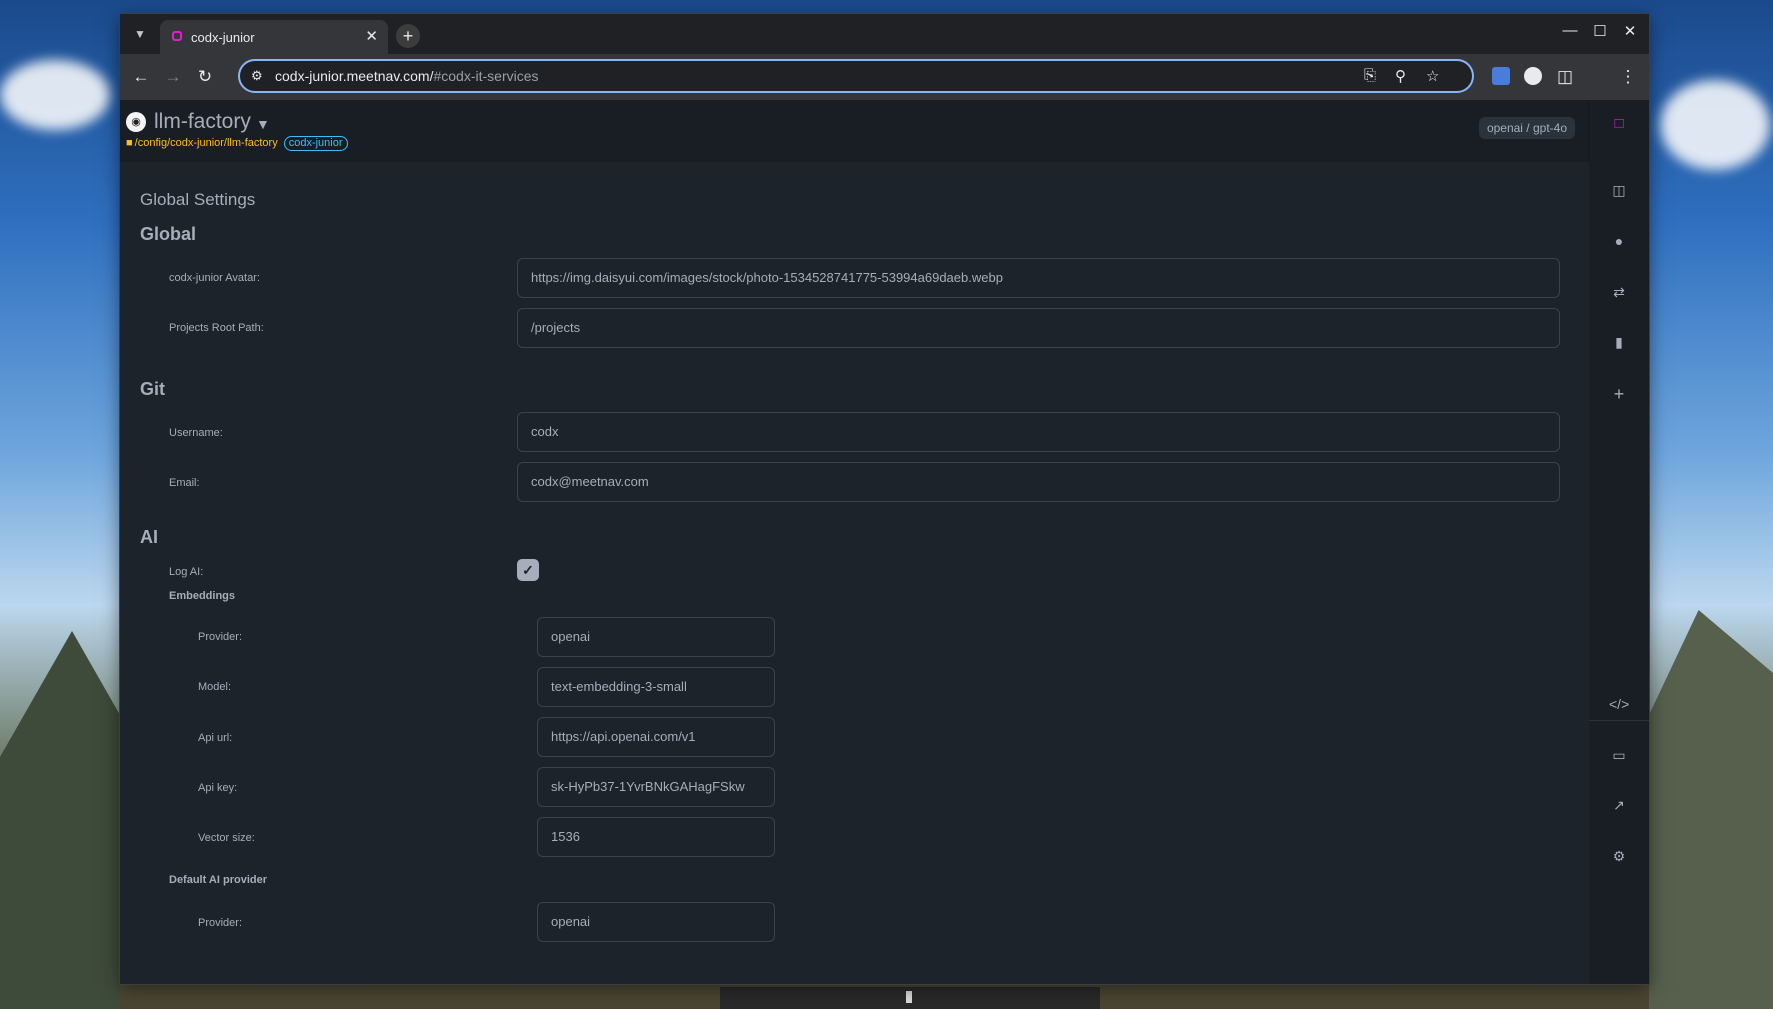  What do you see at coordinates (371, 36) in the screenshot?
I see `tab-close-icon: ✕` at bounding box center [371, 36].